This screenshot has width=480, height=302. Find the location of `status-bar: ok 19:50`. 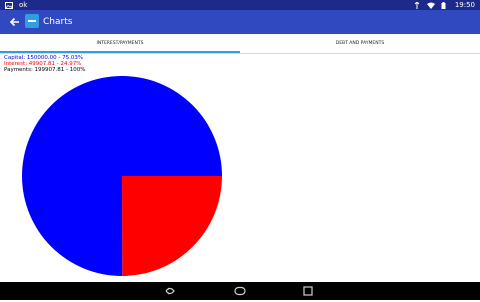

status-bar: ok 19:50 is located at coordinates (240, 5).